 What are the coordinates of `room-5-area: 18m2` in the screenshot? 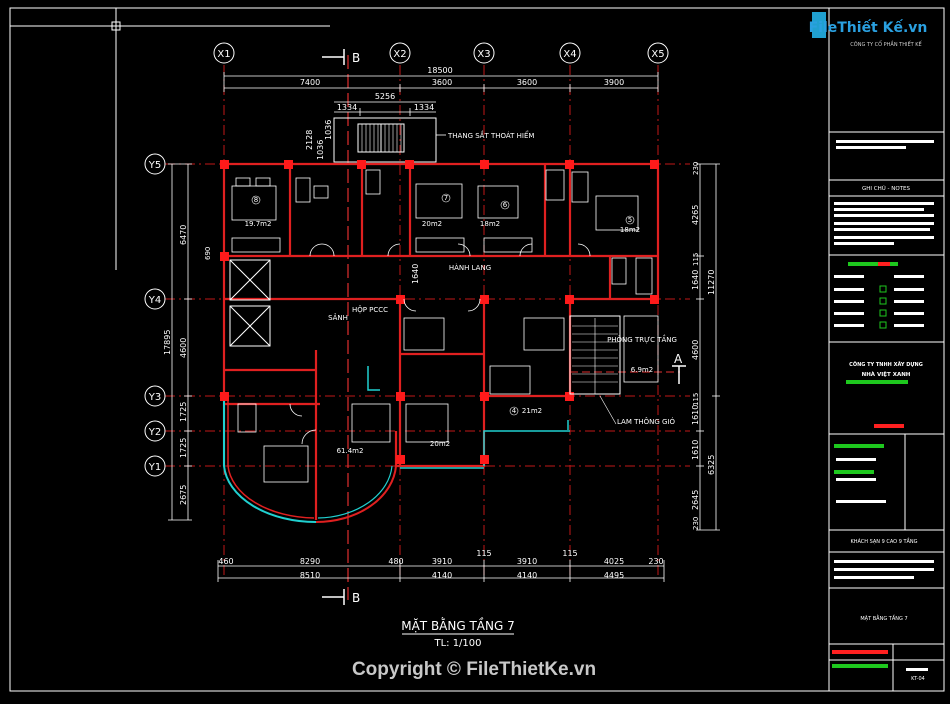 It's located at (630, 230).